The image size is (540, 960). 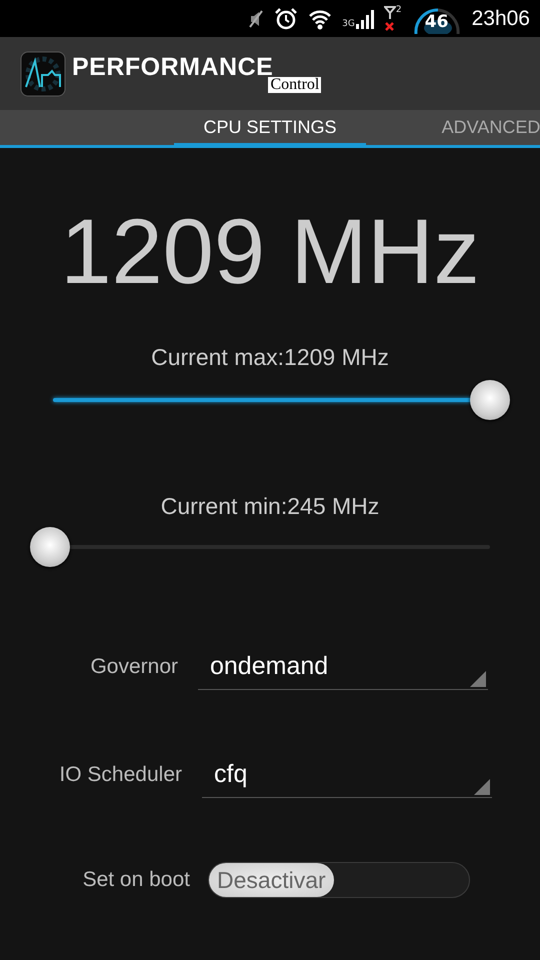 What do you see at coordinates (133, 667) in the screenshot?
I see `dropdown-label: Governor` at bounding box center [133, 667].